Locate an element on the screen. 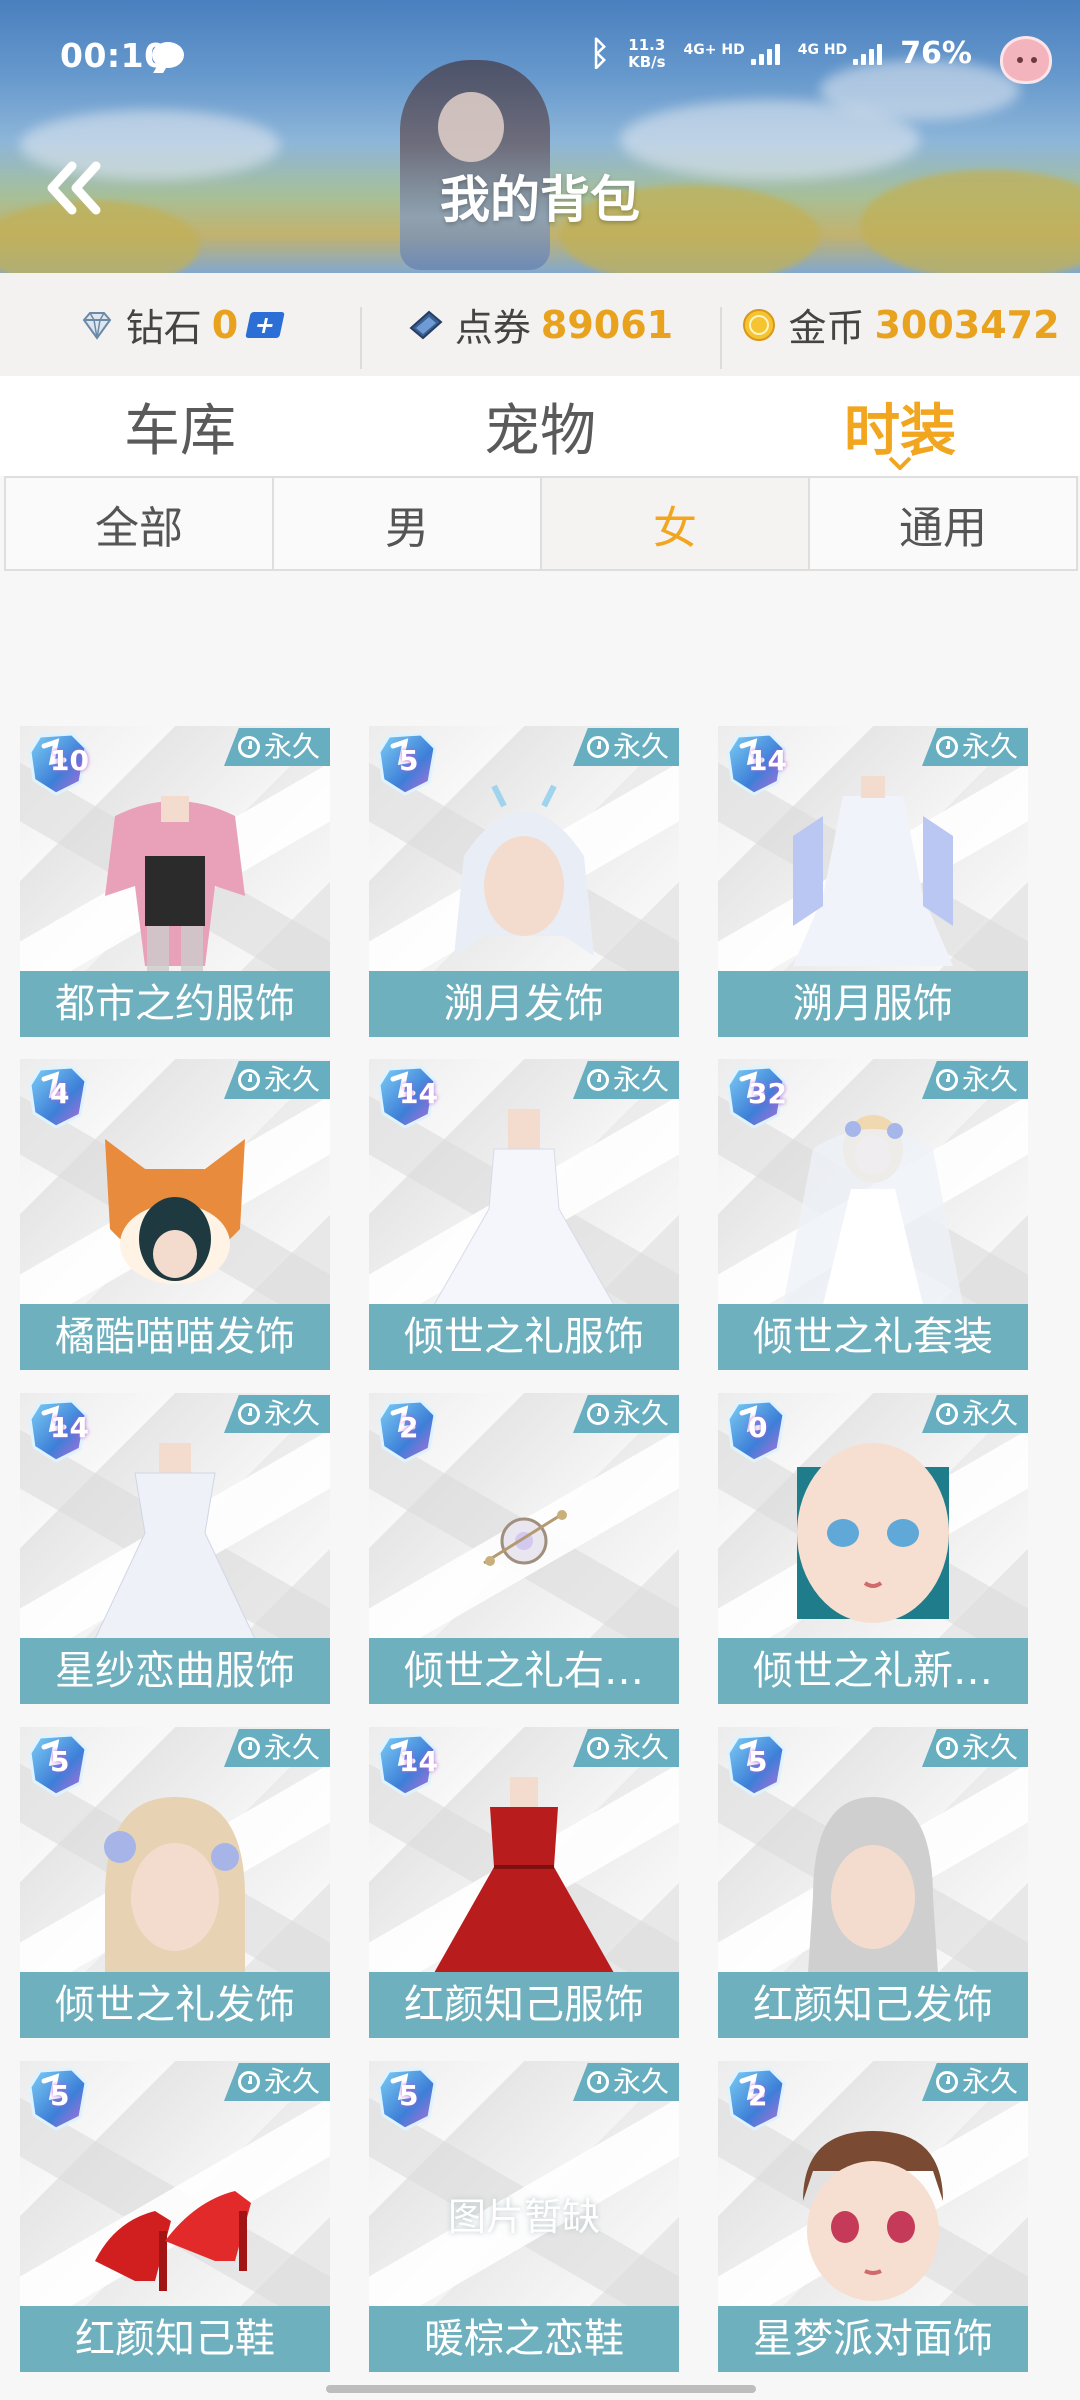 This screenshot has height=2400, width=1080. item-card: 32 永久 倾世之礼套装 is located at coordinates (873, 1214).